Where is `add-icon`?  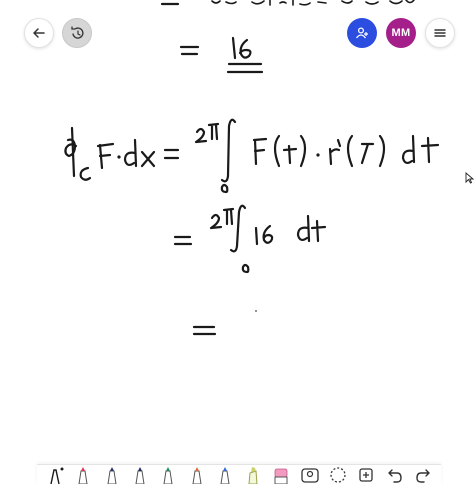
add-icon is located at coordinates (366, 475).